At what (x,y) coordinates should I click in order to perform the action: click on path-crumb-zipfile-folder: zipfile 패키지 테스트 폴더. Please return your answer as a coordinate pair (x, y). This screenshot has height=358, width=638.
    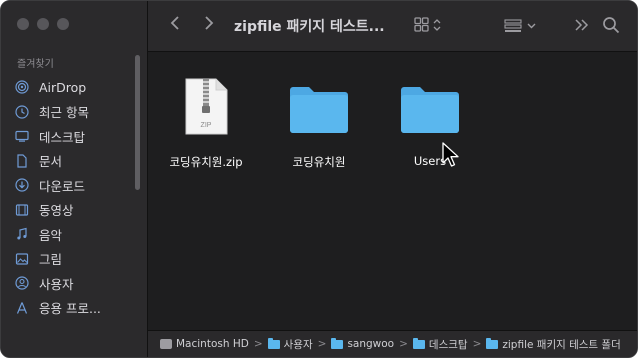
    Looking at the image, I should click on (553, 344).